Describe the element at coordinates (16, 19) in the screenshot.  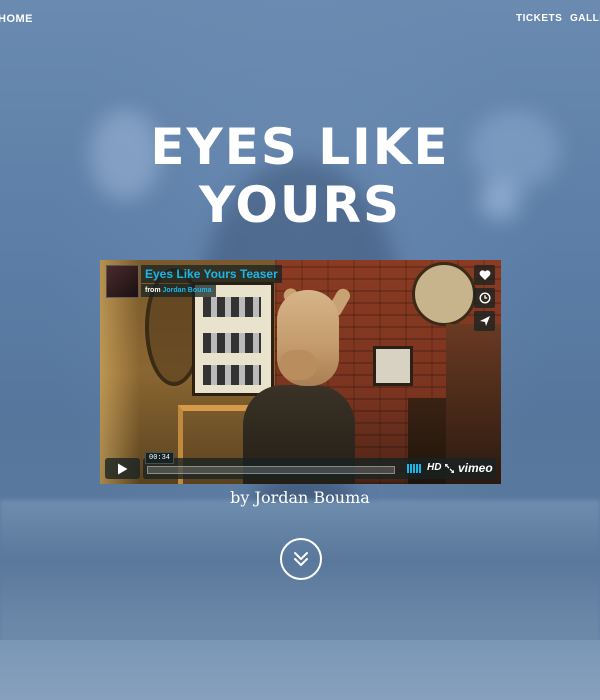
I see `nav-home-link: HOME` at that location.